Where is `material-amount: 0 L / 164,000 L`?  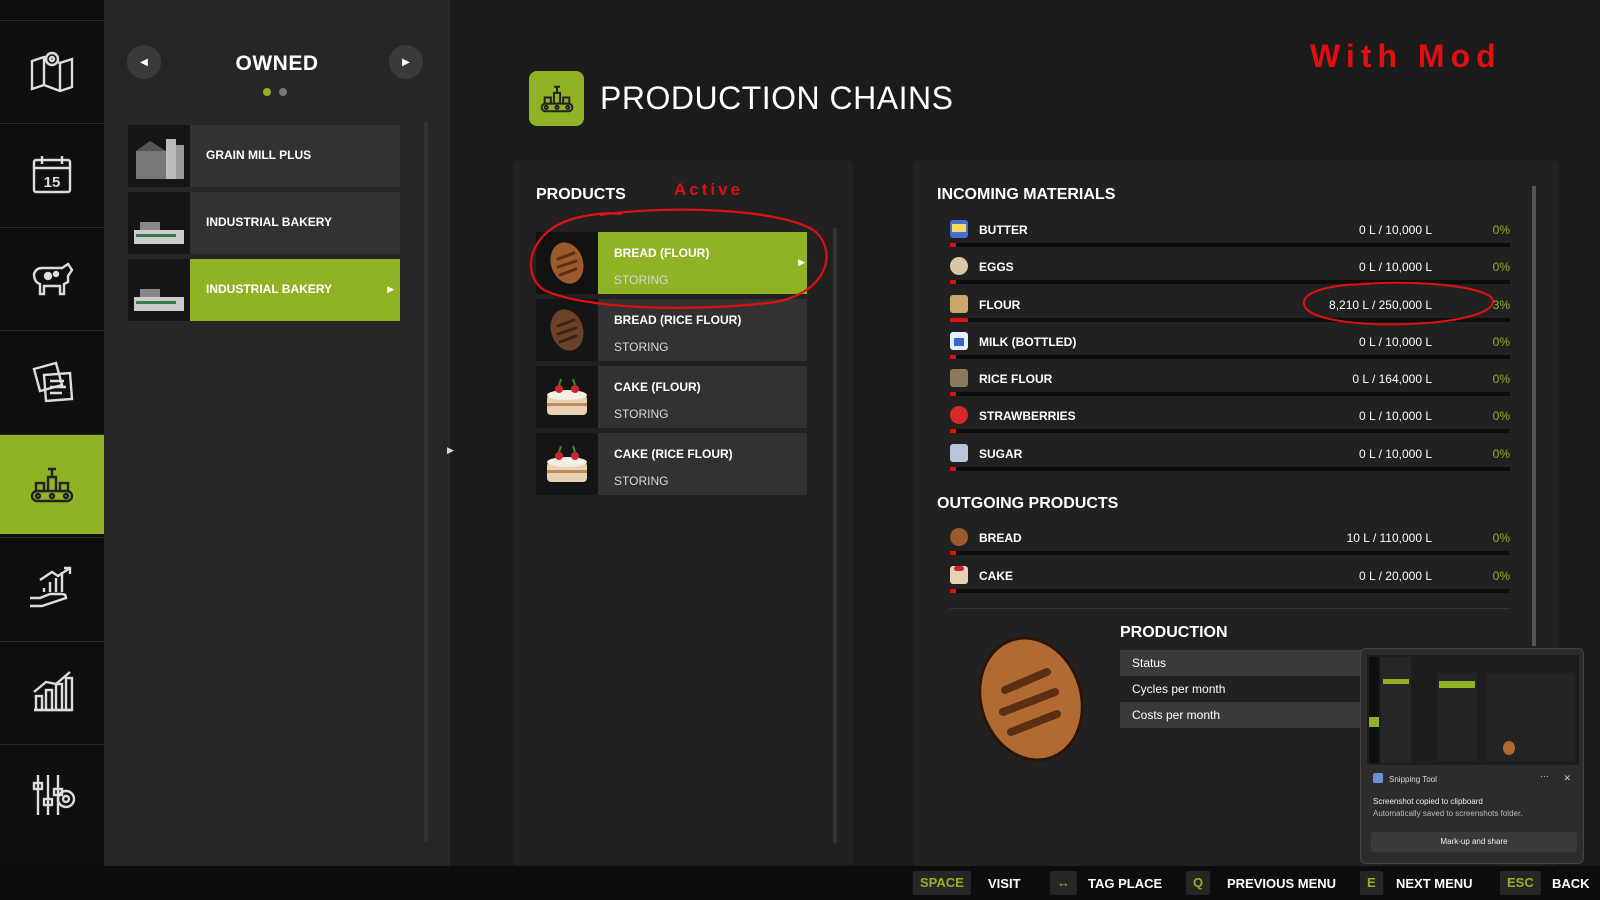 material-amount: 0 L / 164,000 L is located at coordinates (1392, 379).